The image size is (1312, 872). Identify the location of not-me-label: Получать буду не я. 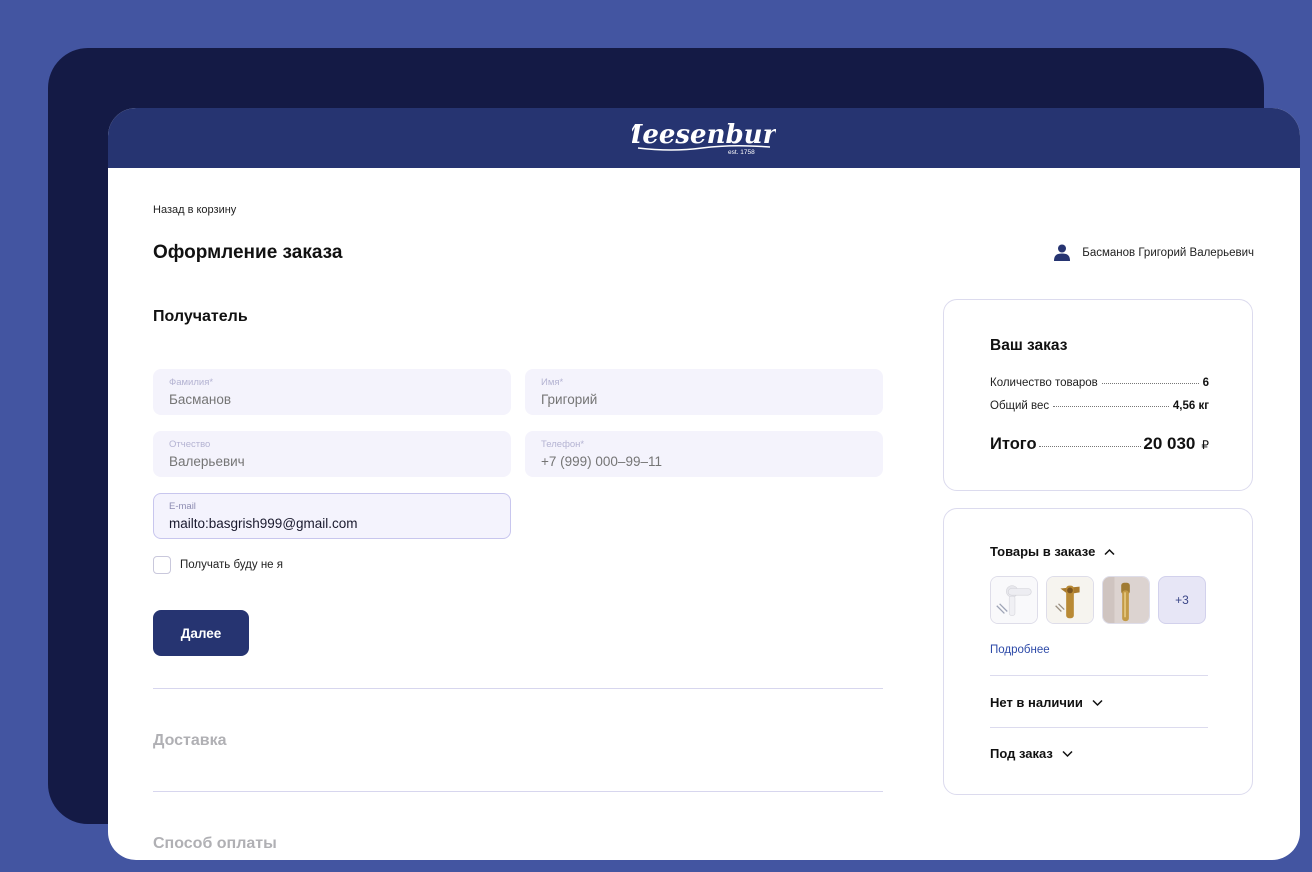
(231, 565).